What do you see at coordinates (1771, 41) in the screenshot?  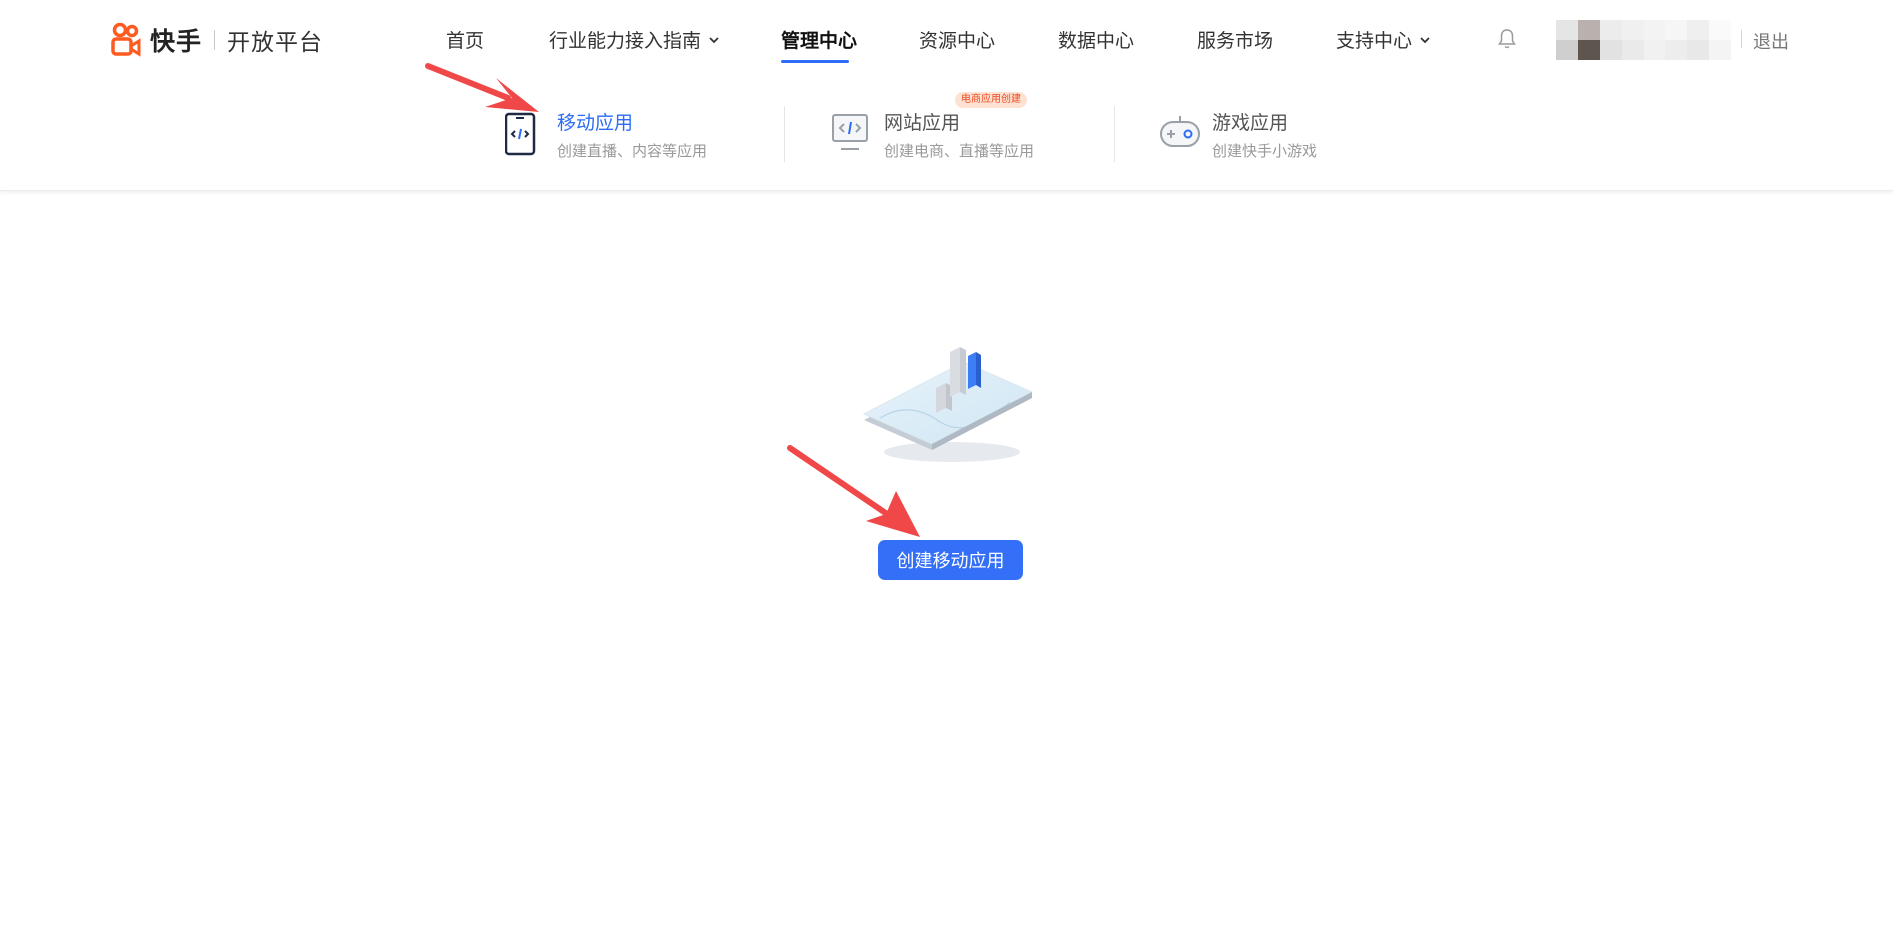 I see `logout-link: 退出` at bounding box center [1771, 41].